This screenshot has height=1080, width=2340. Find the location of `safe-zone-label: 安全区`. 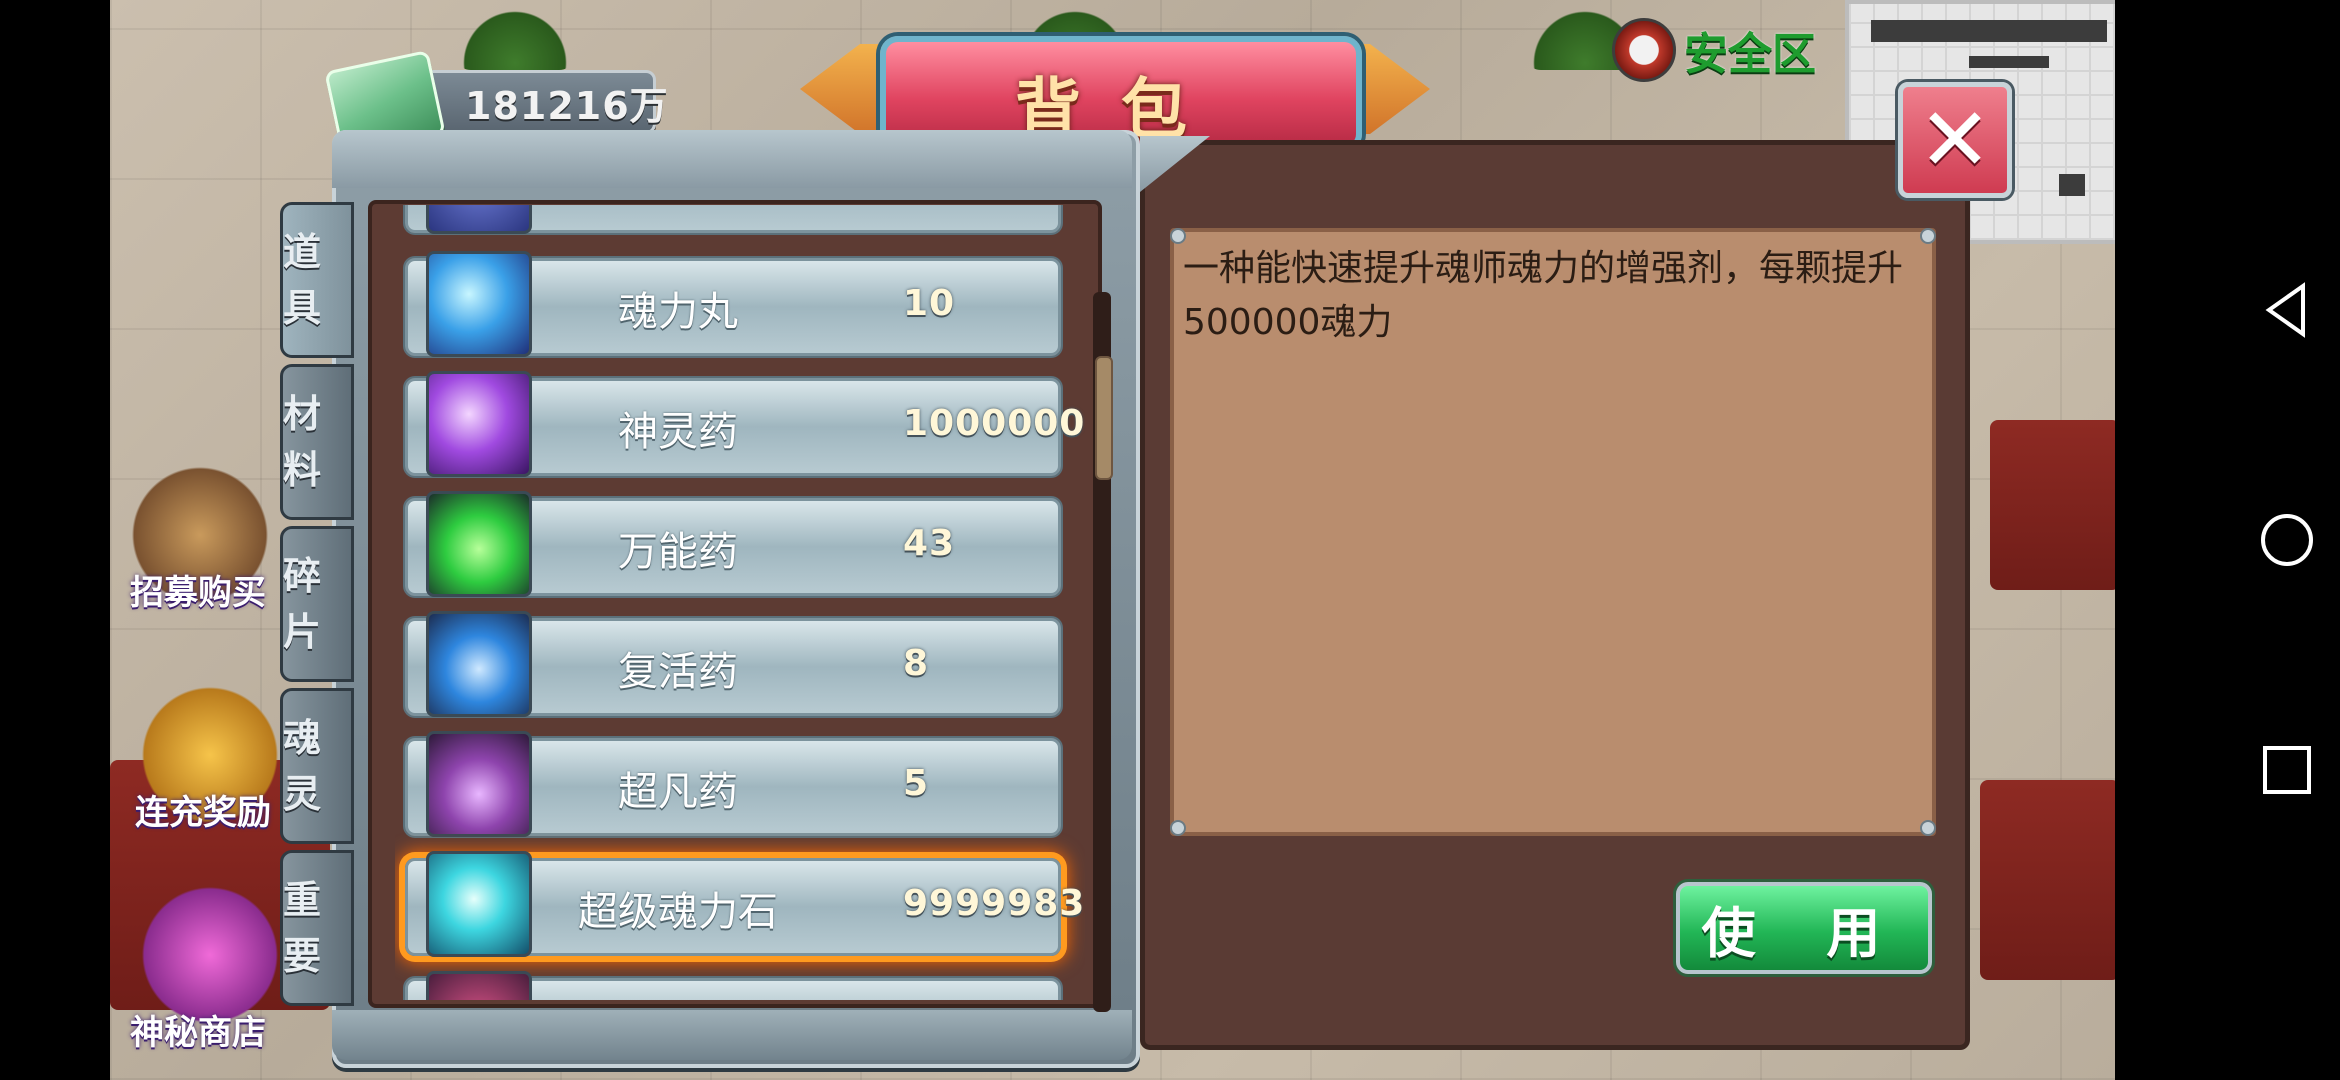

safe-zone-label: 安全区 is located at coordinates (1750, 54).